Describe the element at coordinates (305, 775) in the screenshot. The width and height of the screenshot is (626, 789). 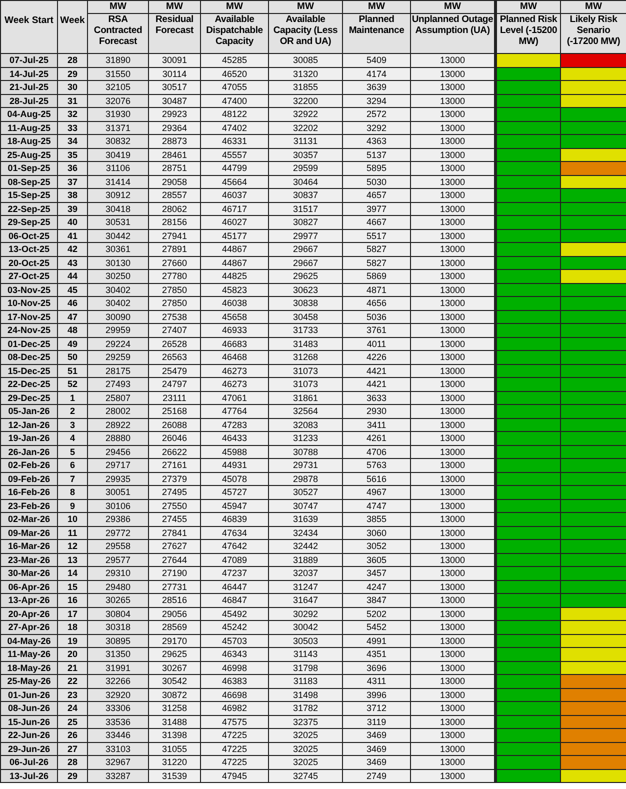
I see `table-cell: 32745` at that location.